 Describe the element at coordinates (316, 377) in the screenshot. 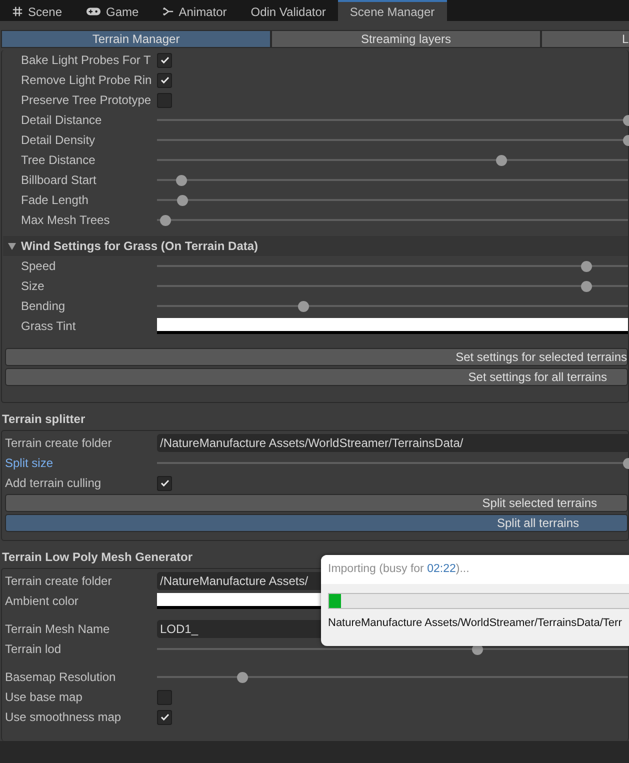

I see `action-button: Set settings for all terrains` at that location.